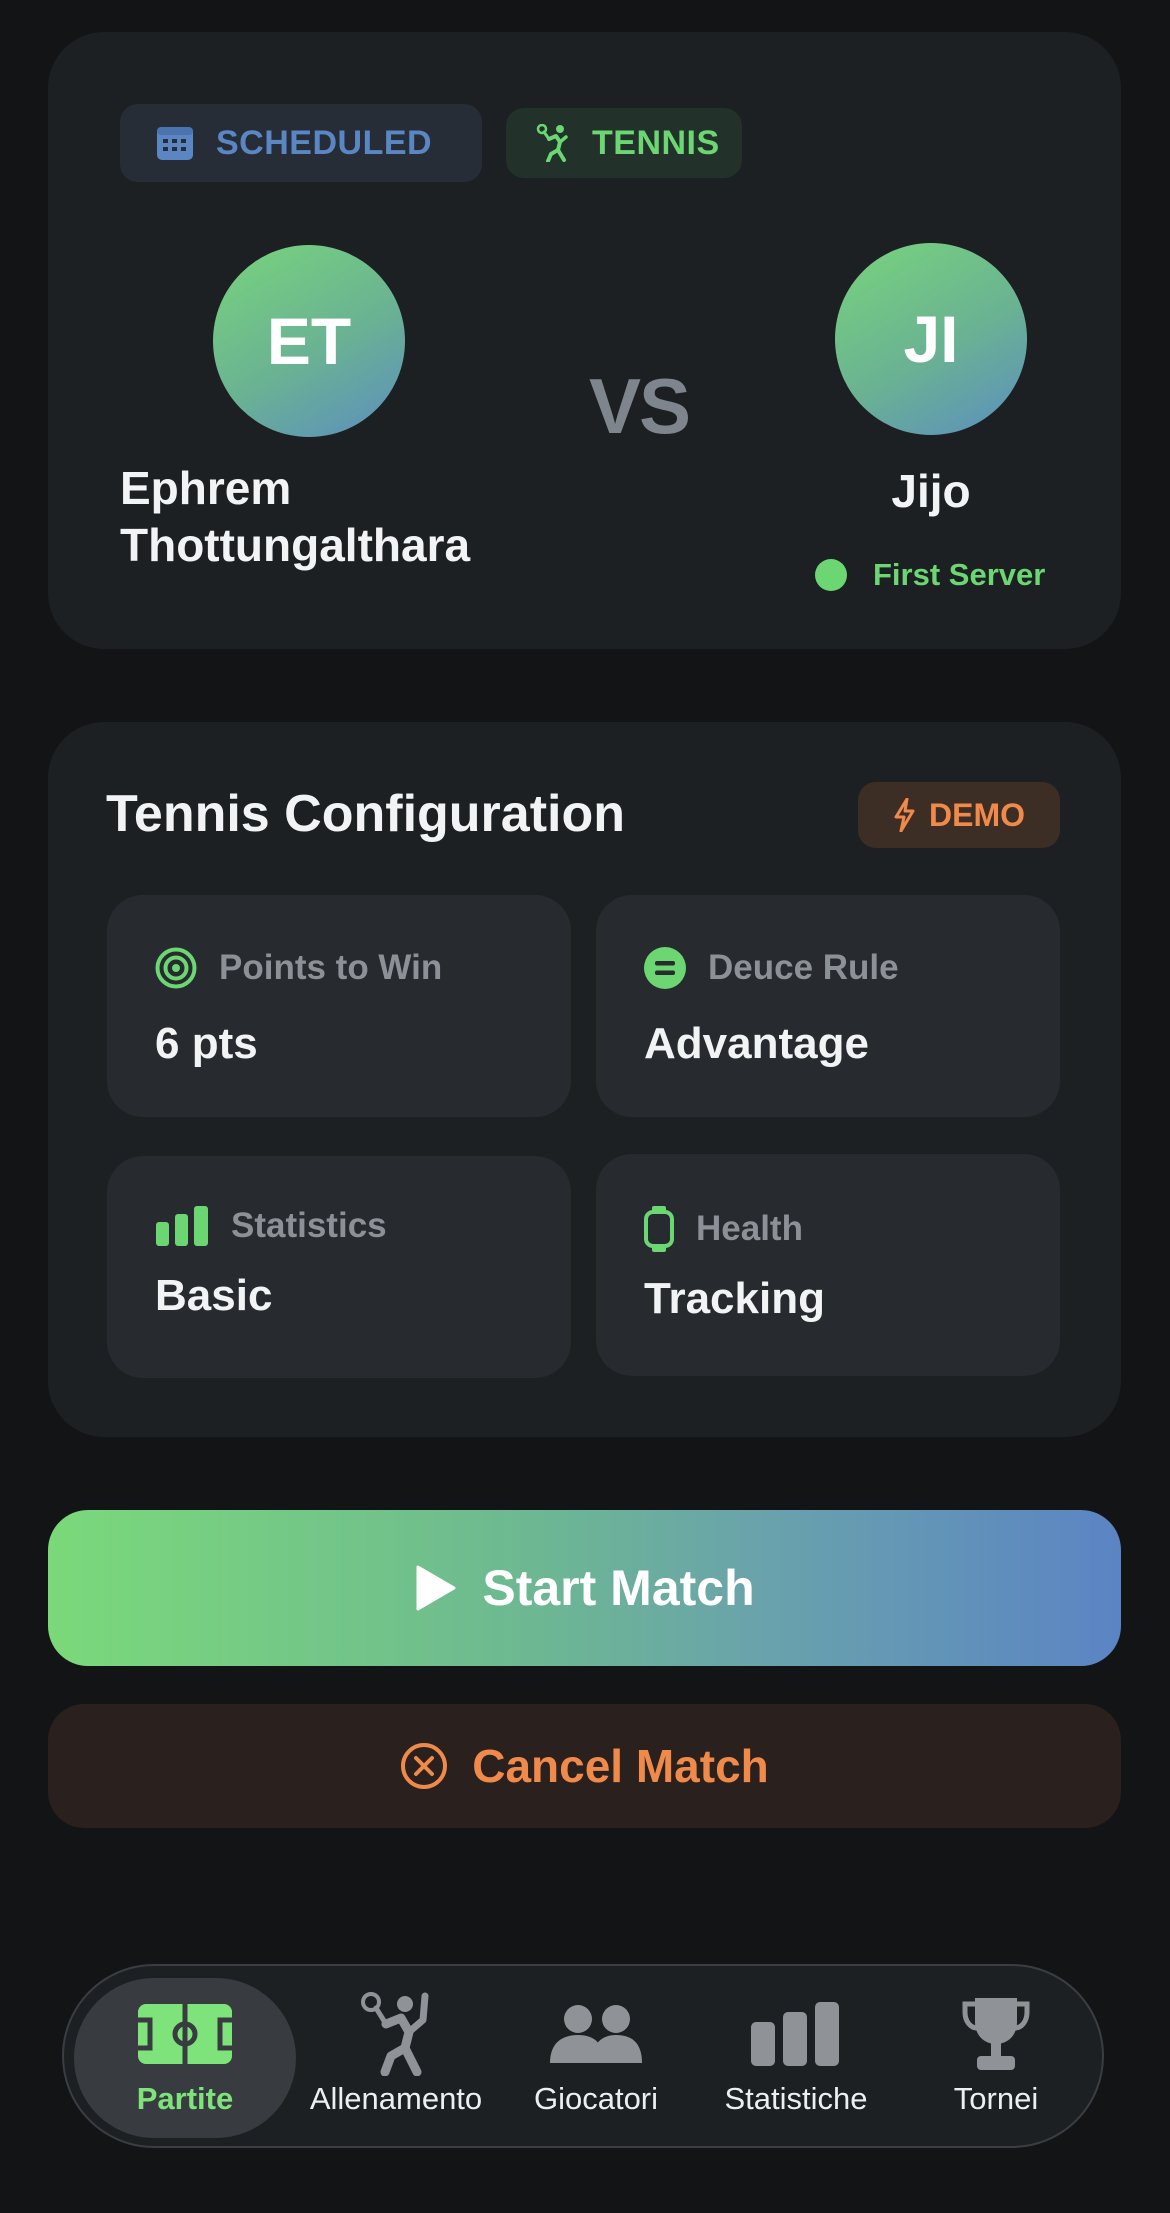  Describe the element at coordinates (309, 1225) in the screenshot. I see `statistics-label: Statistics` at that location.